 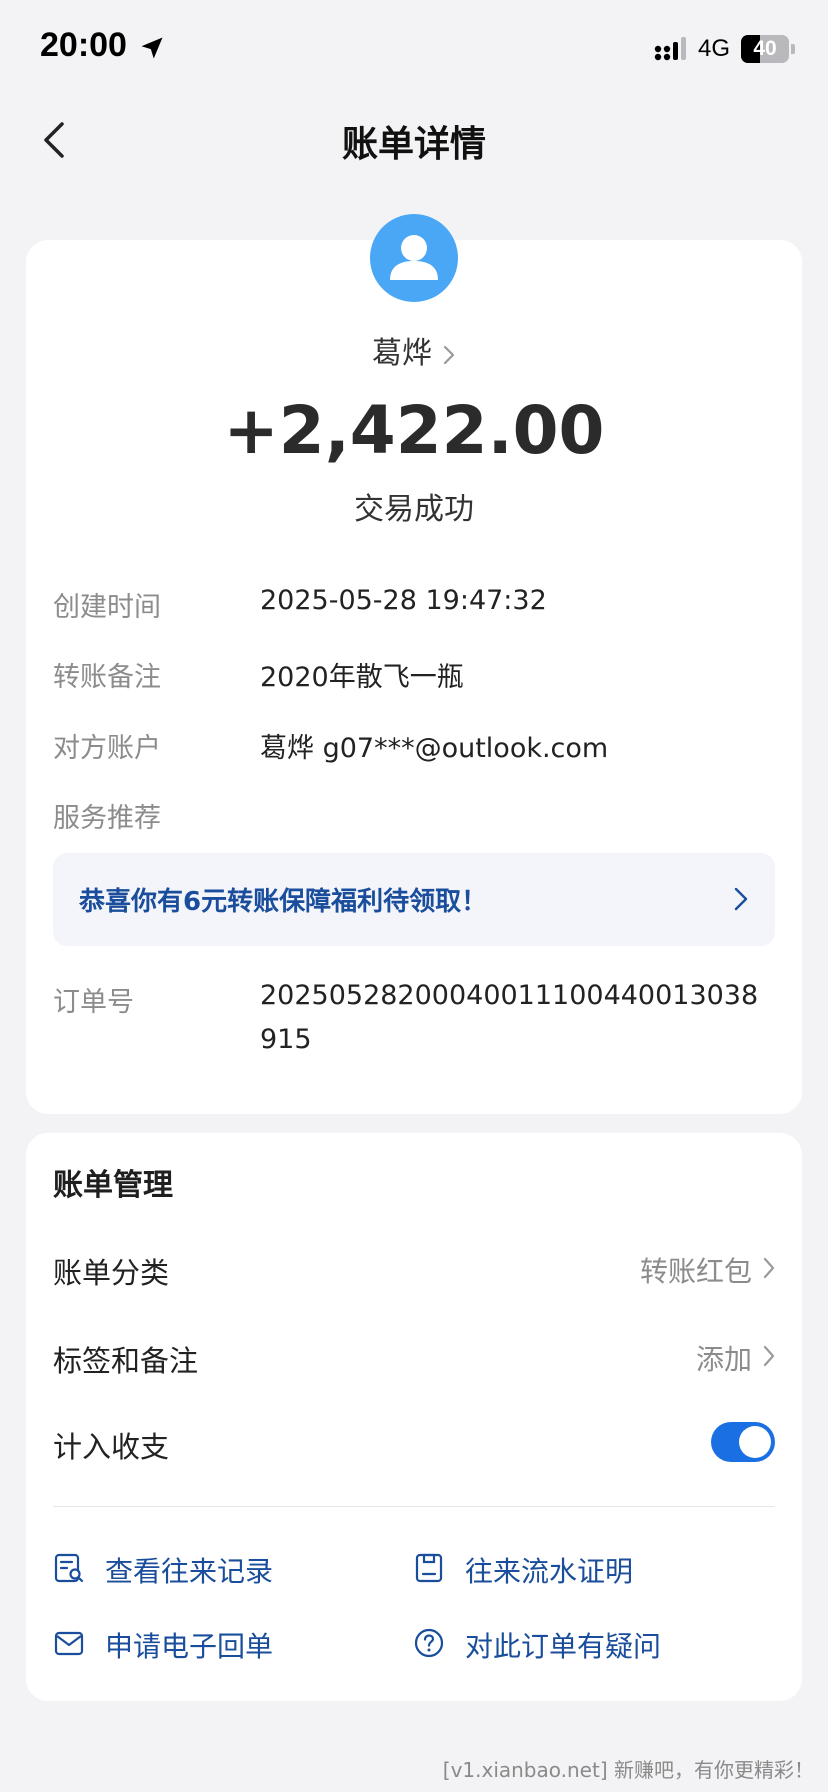 I want to click on service-recommend-label: 服务推荐, so click(x=107, y=818).